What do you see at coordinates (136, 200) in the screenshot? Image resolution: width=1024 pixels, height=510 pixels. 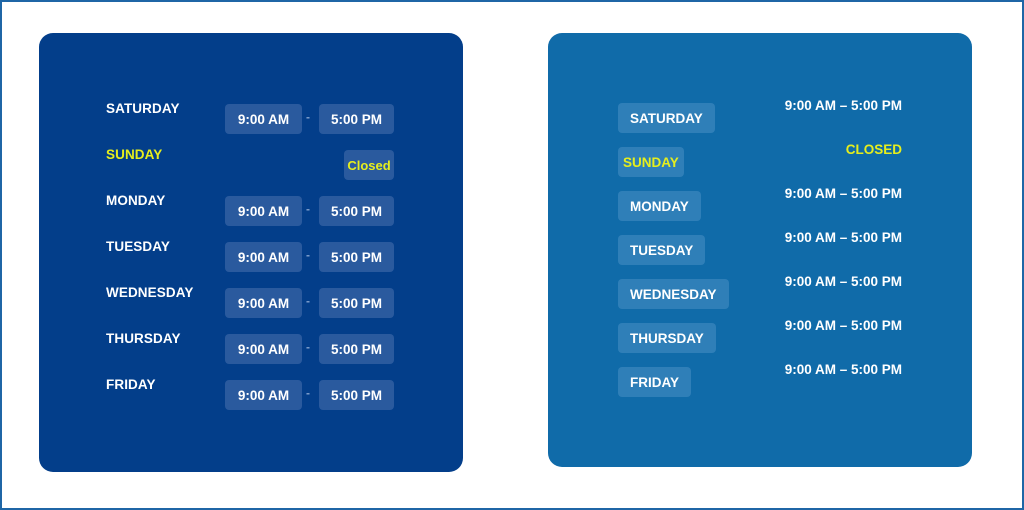 I see `day-label: MONDAY` at bounding box center [136, 200].